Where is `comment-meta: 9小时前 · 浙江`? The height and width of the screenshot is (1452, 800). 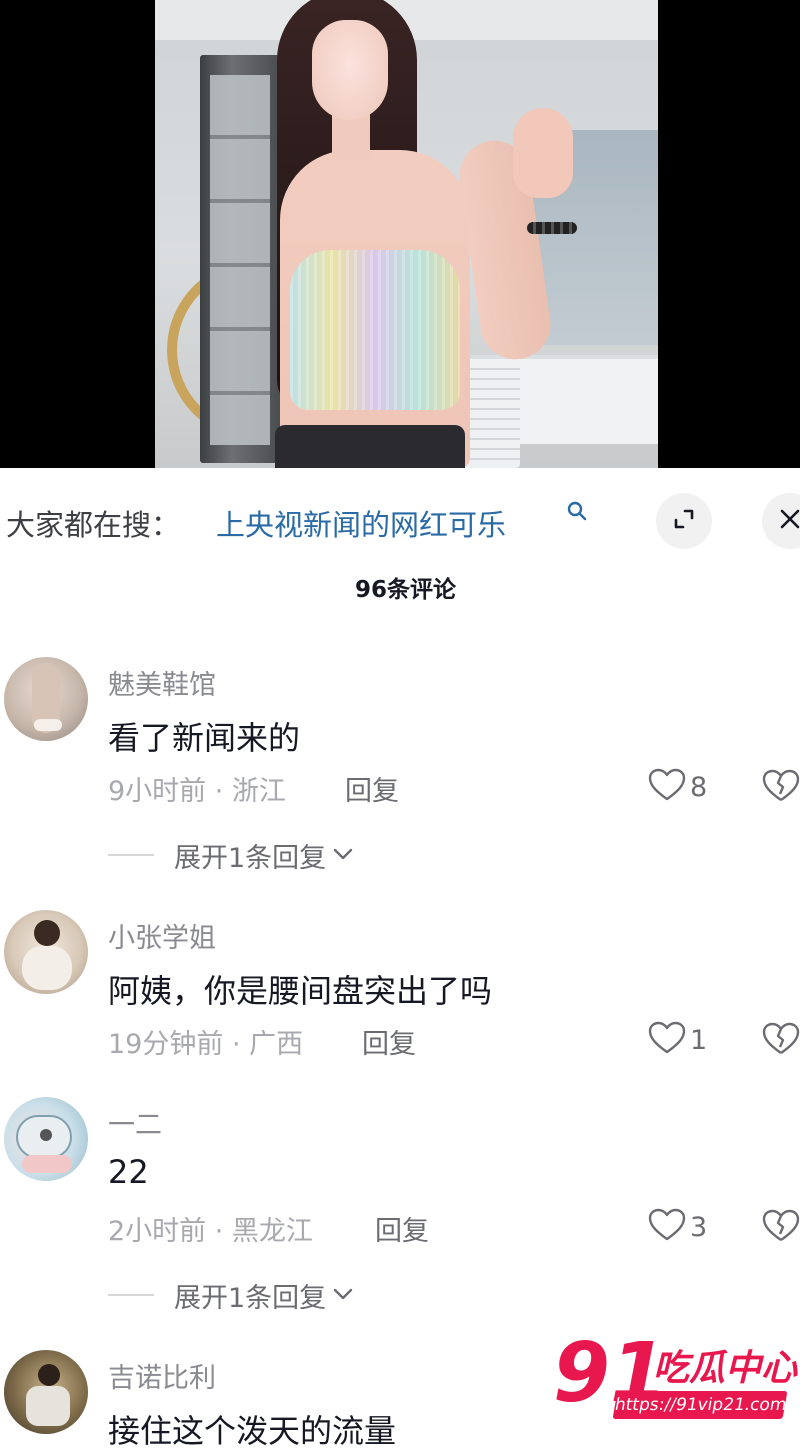
comment-meta: 9小时前 · 浙江 is located at coordinates (197, 791).